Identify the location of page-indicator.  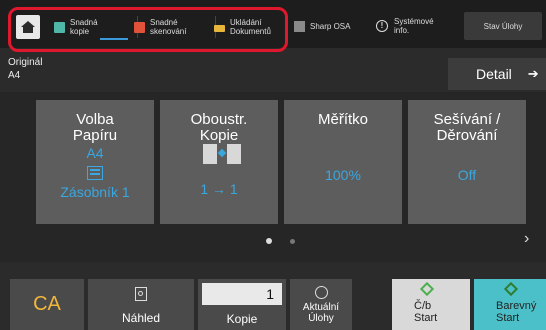
(280, 241).